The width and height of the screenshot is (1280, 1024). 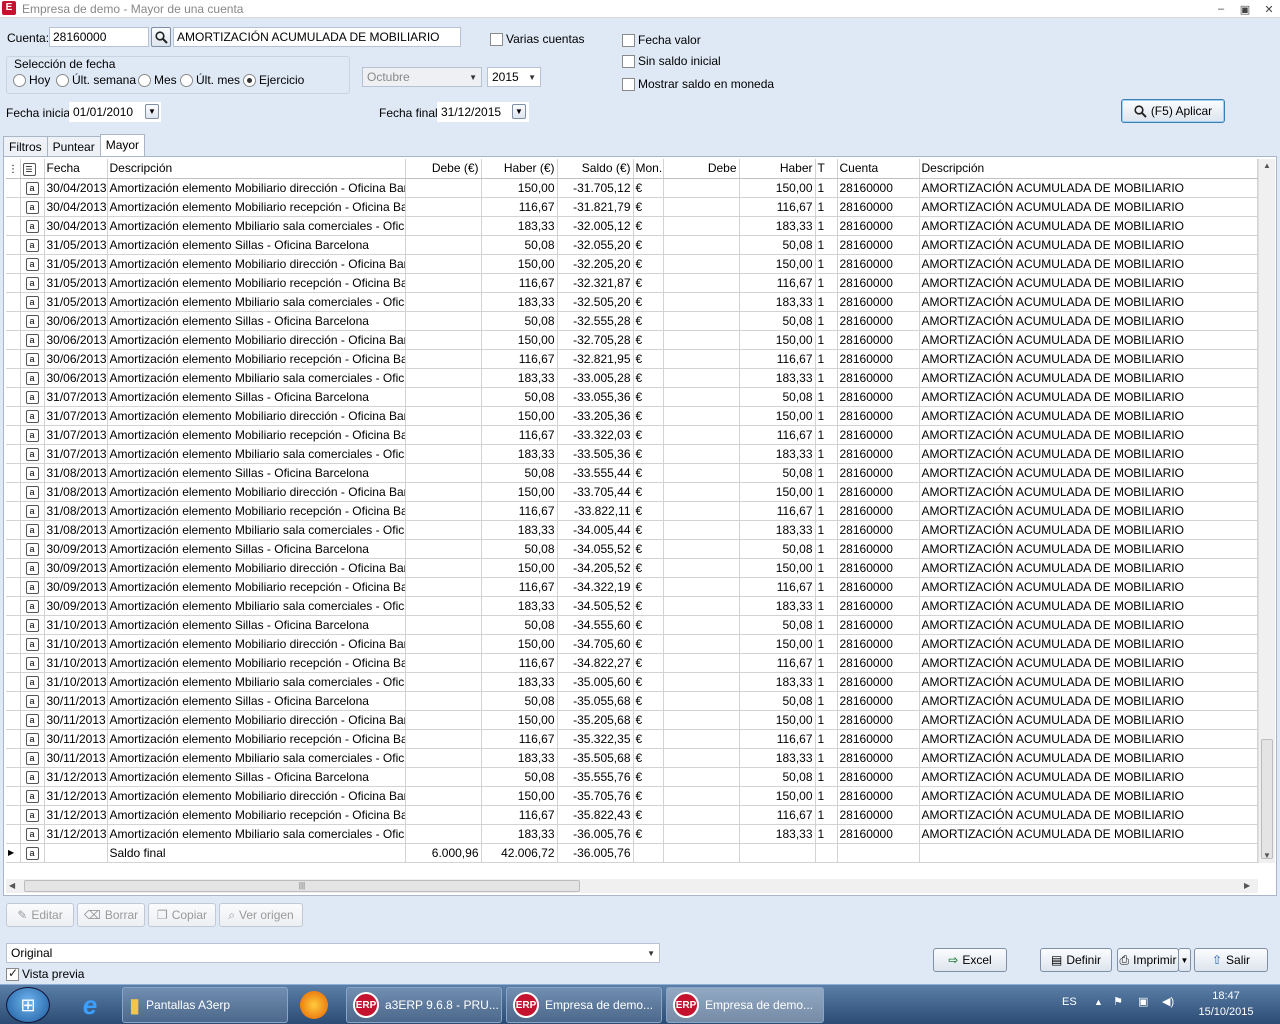 I want to click on cuenta-input: 28160000, so click(x=99, y=37).